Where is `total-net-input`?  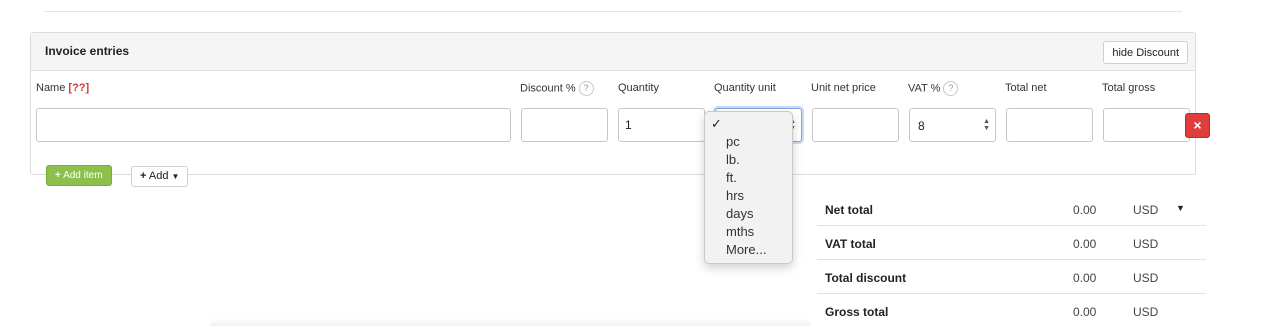 total-net-input is located at coordinates (1049, 125).